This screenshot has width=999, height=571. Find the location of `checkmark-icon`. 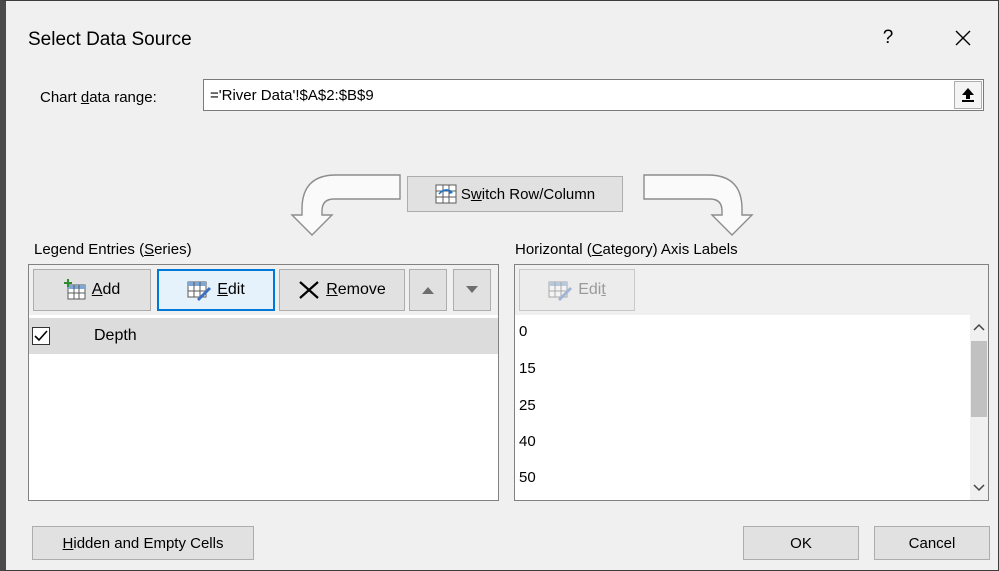

checkmark-icon is located at coordinates (41, 336).